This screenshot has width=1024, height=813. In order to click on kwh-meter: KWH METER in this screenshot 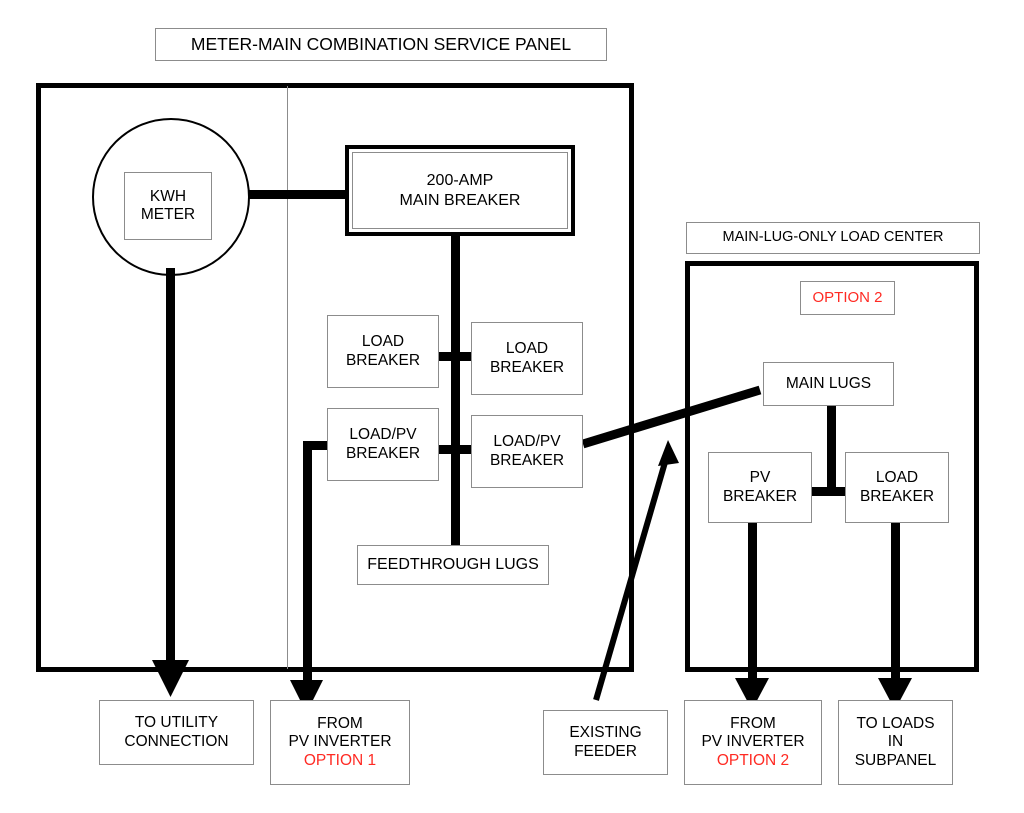, I will do `click(168, 206)`.